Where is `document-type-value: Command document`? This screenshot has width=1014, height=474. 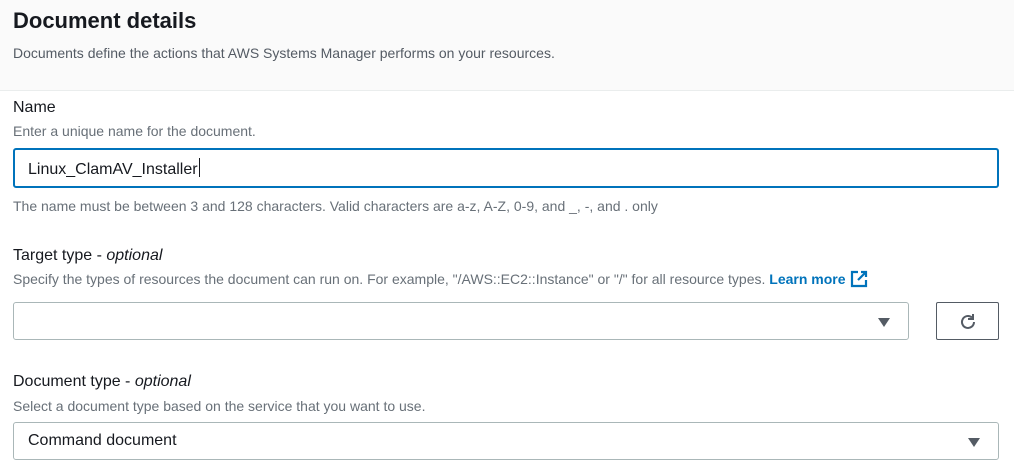
document-type-value: Command document is located at coordinates (102, 440).